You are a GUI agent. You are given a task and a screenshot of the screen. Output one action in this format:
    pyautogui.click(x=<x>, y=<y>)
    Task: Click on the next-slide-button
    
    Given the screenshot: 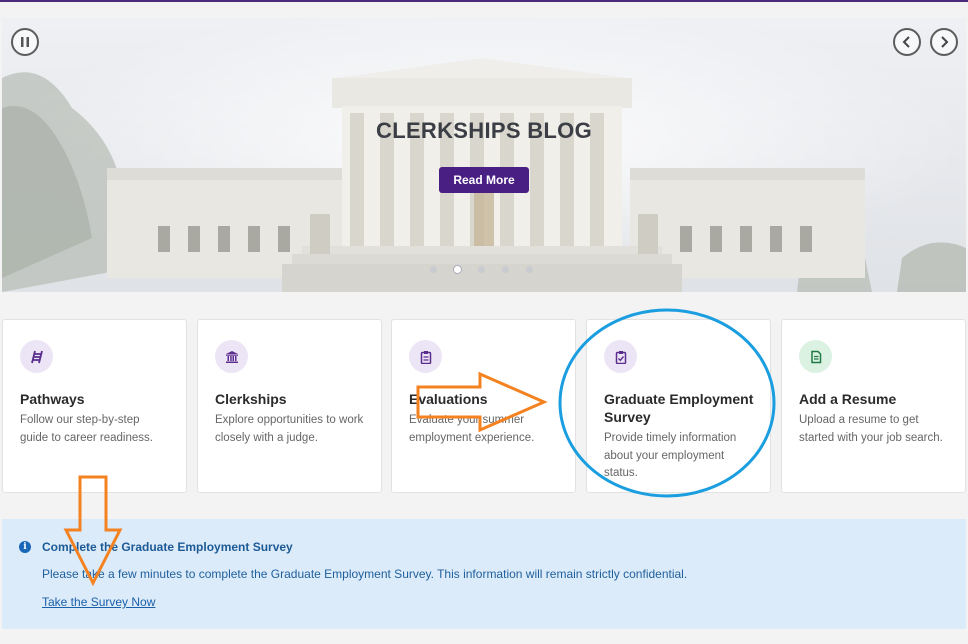 What is the action you would take?
    pyautogui.click(x=944, y=42)
    